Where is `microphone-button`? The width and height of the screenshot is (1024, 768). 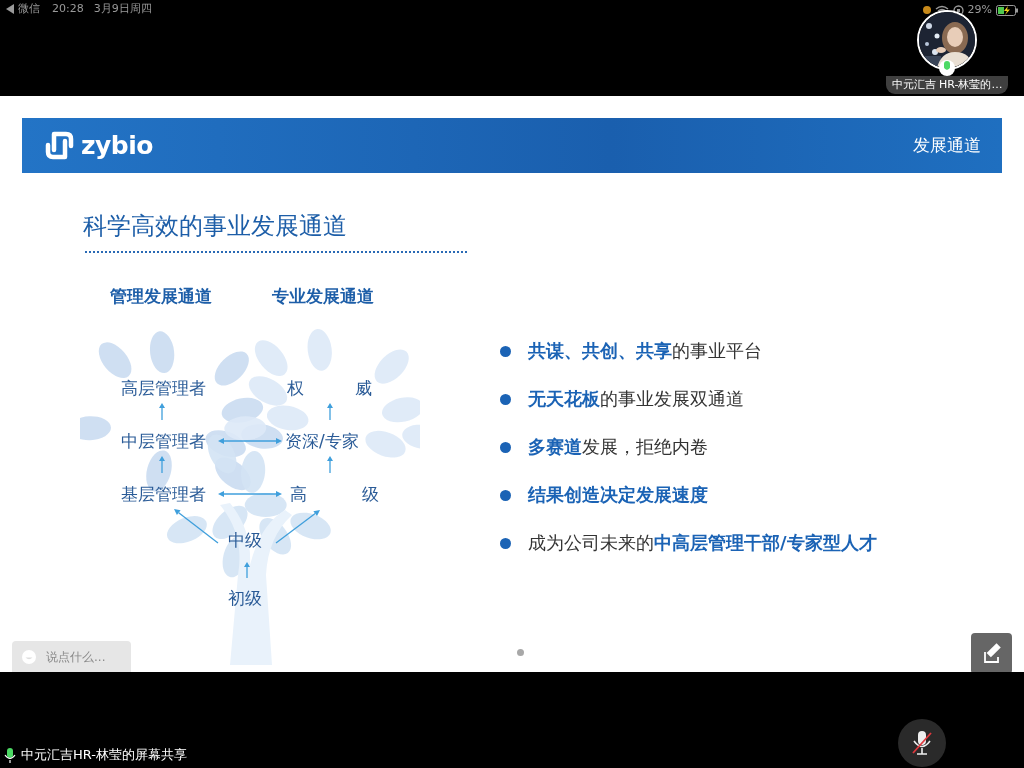 microphone-button is located at coordinates (922, 743).